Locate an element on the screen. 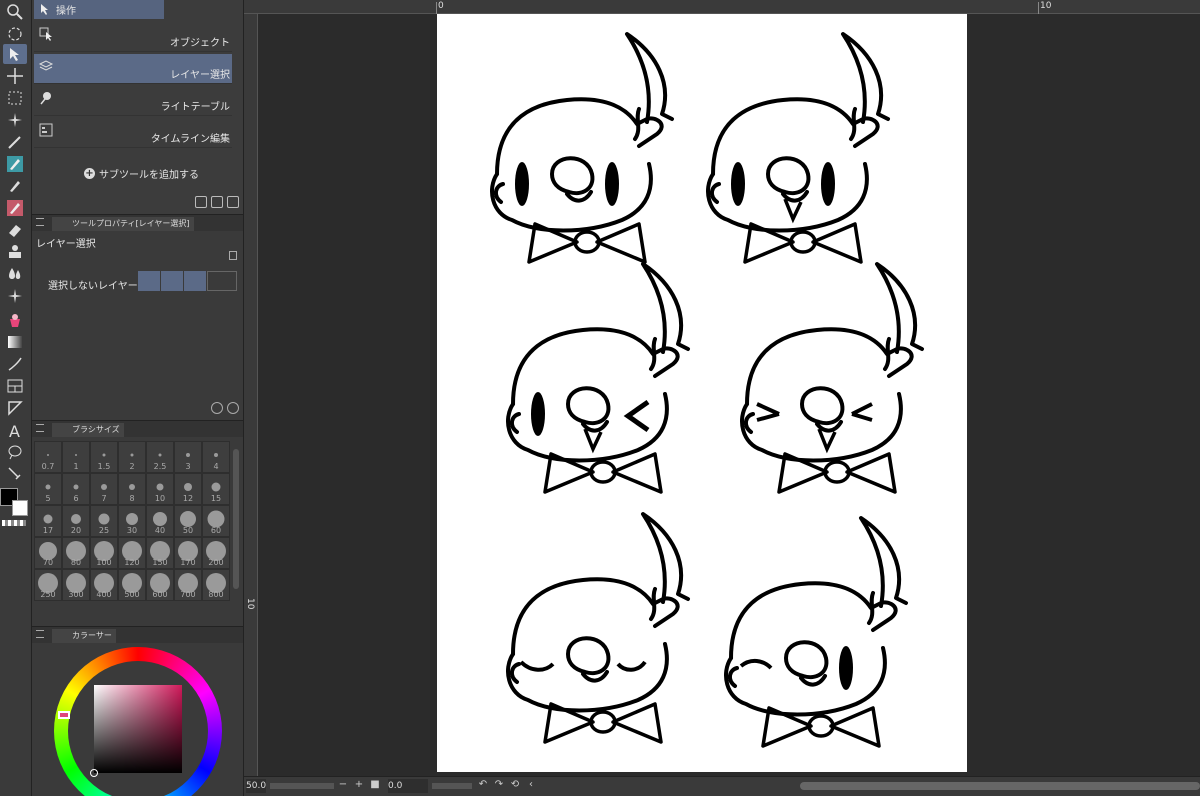 This screenshot has height=796, width=1200. brush-size-cell: 300 is located at coordinates (76, 585).